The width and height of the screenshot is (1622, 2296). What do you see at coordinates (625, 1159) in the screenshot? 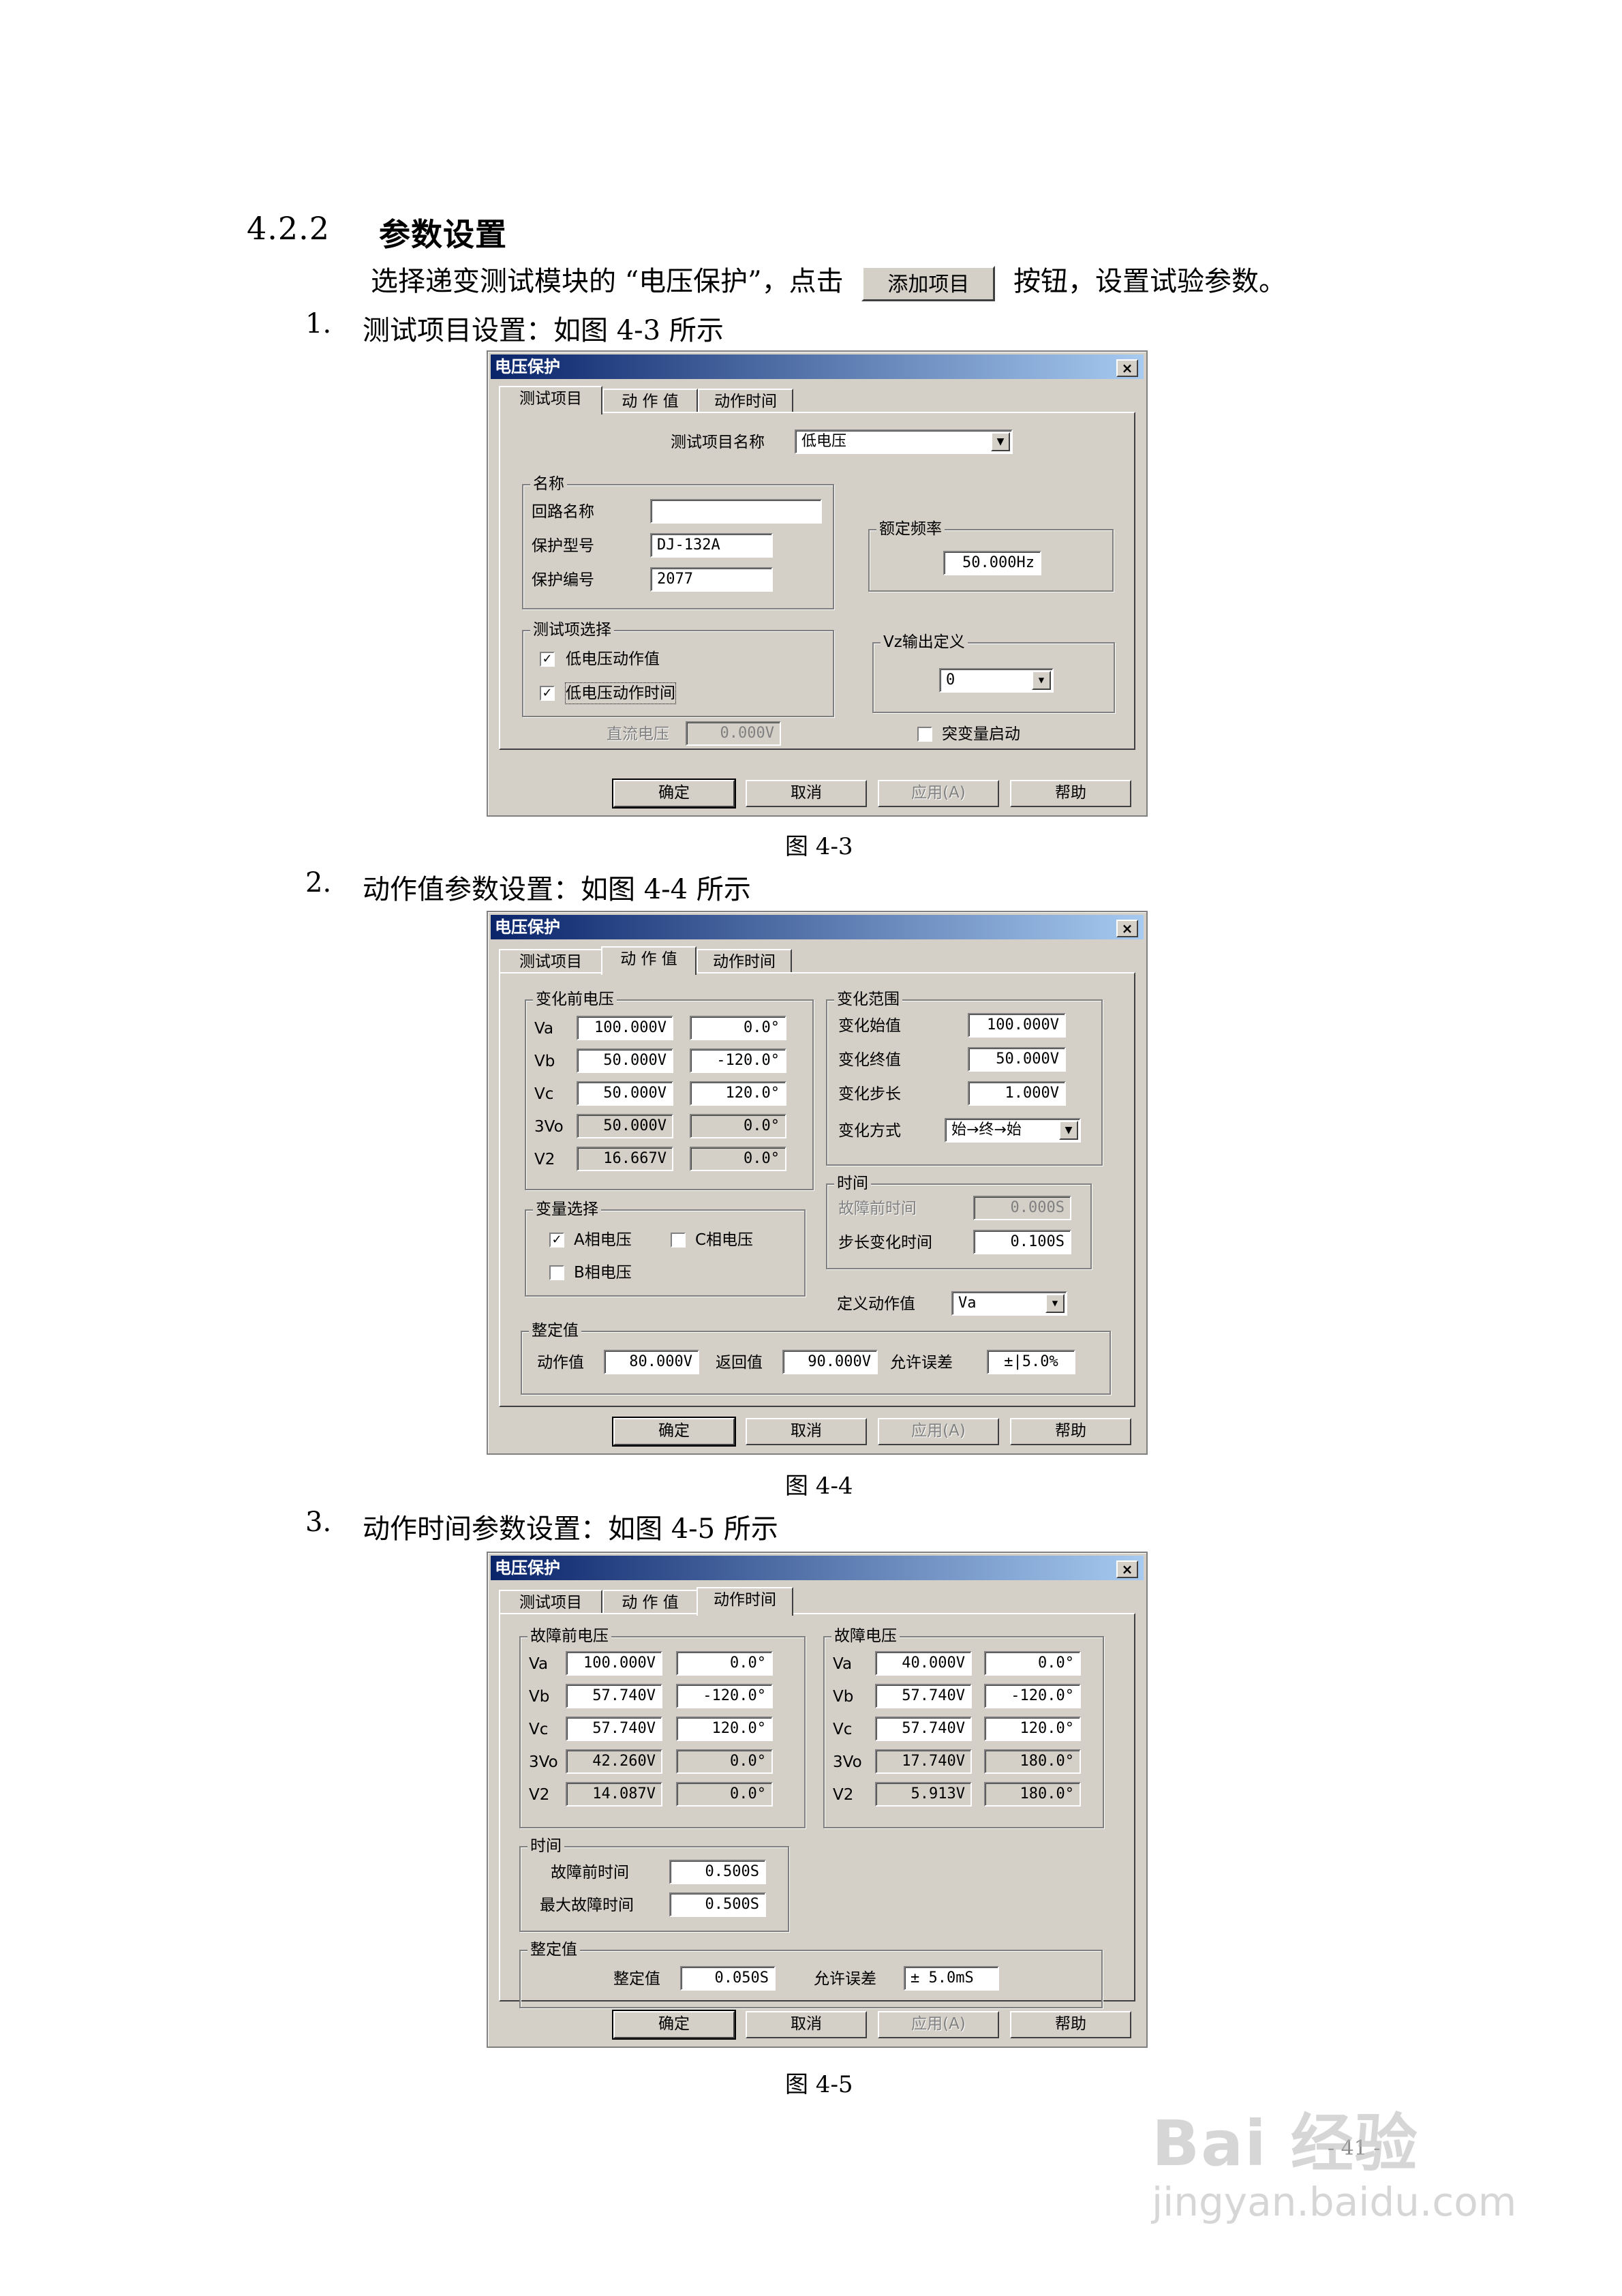
I see `v2-magnitude-field: 16.667V` at bounding box center [625, 1159].